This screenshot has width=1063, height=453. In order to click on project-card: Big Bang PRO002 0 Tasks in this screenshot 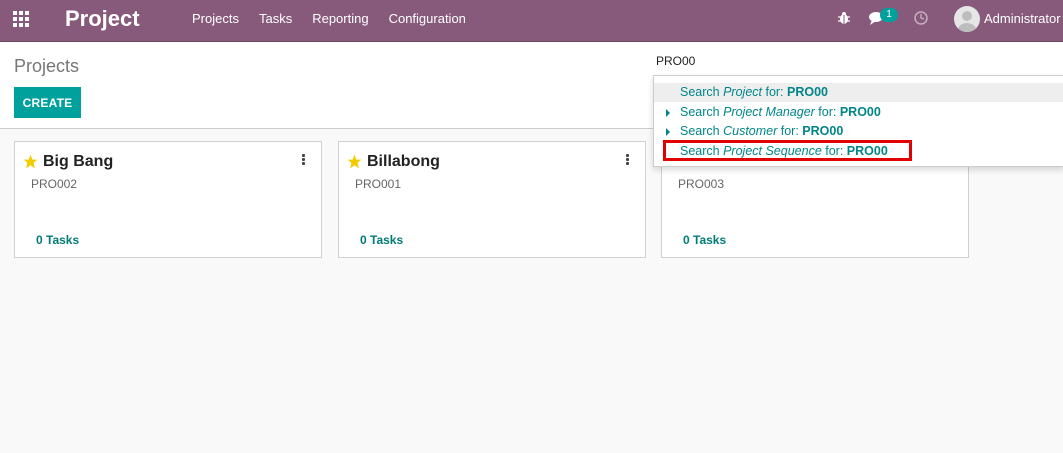, I will do `click(168, 199)`.